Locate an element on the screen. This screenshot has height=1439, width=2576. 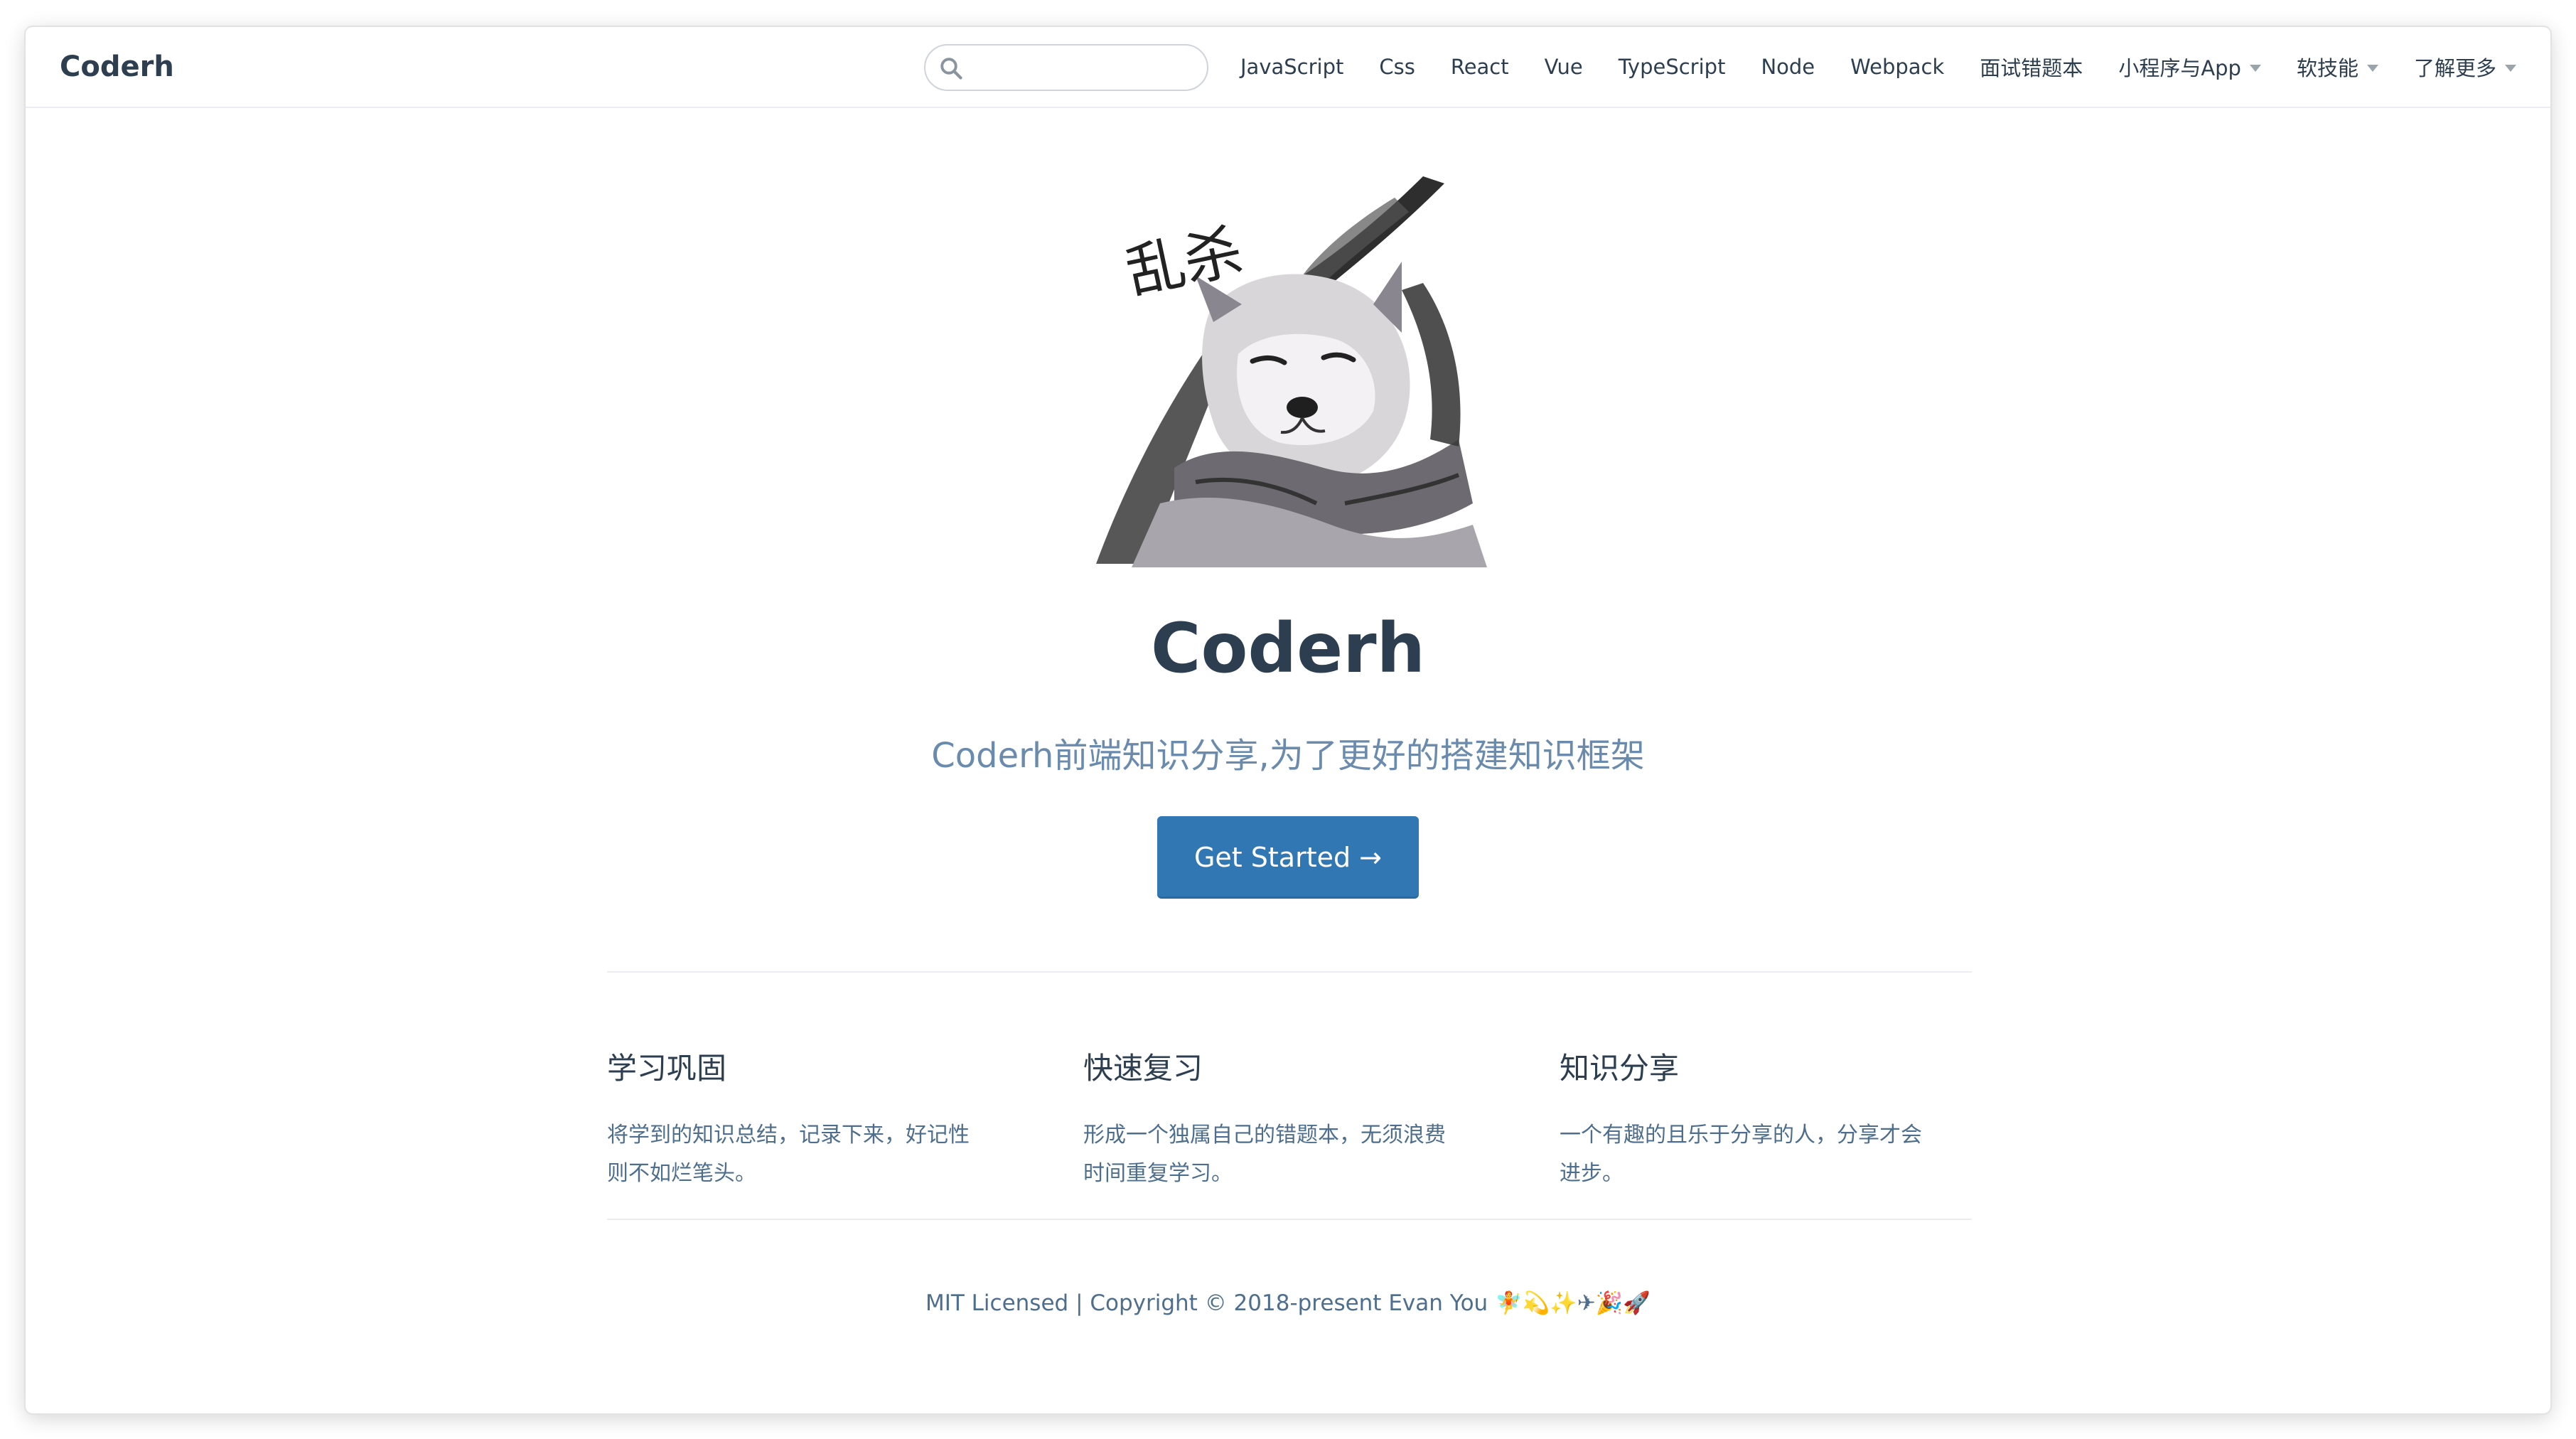
feature-card: 知识分享 一个有趣的且乐于分享的人，分享才会 进步。 is located at coordinates (1766, 1122).